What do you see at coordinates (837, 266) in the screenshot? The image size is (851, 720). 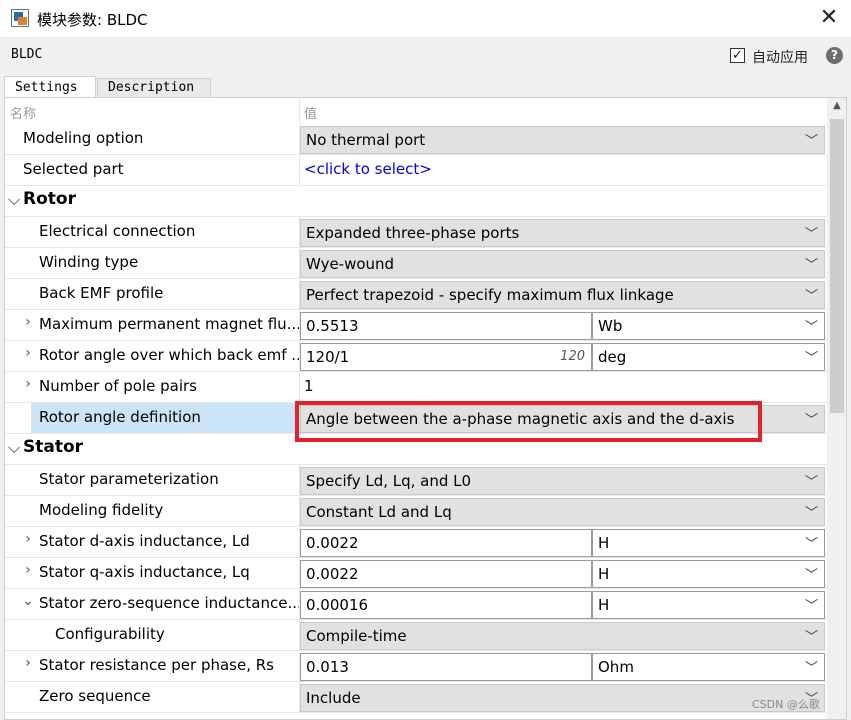 I see `scroll-thumb` at bounding box center [837, 266].